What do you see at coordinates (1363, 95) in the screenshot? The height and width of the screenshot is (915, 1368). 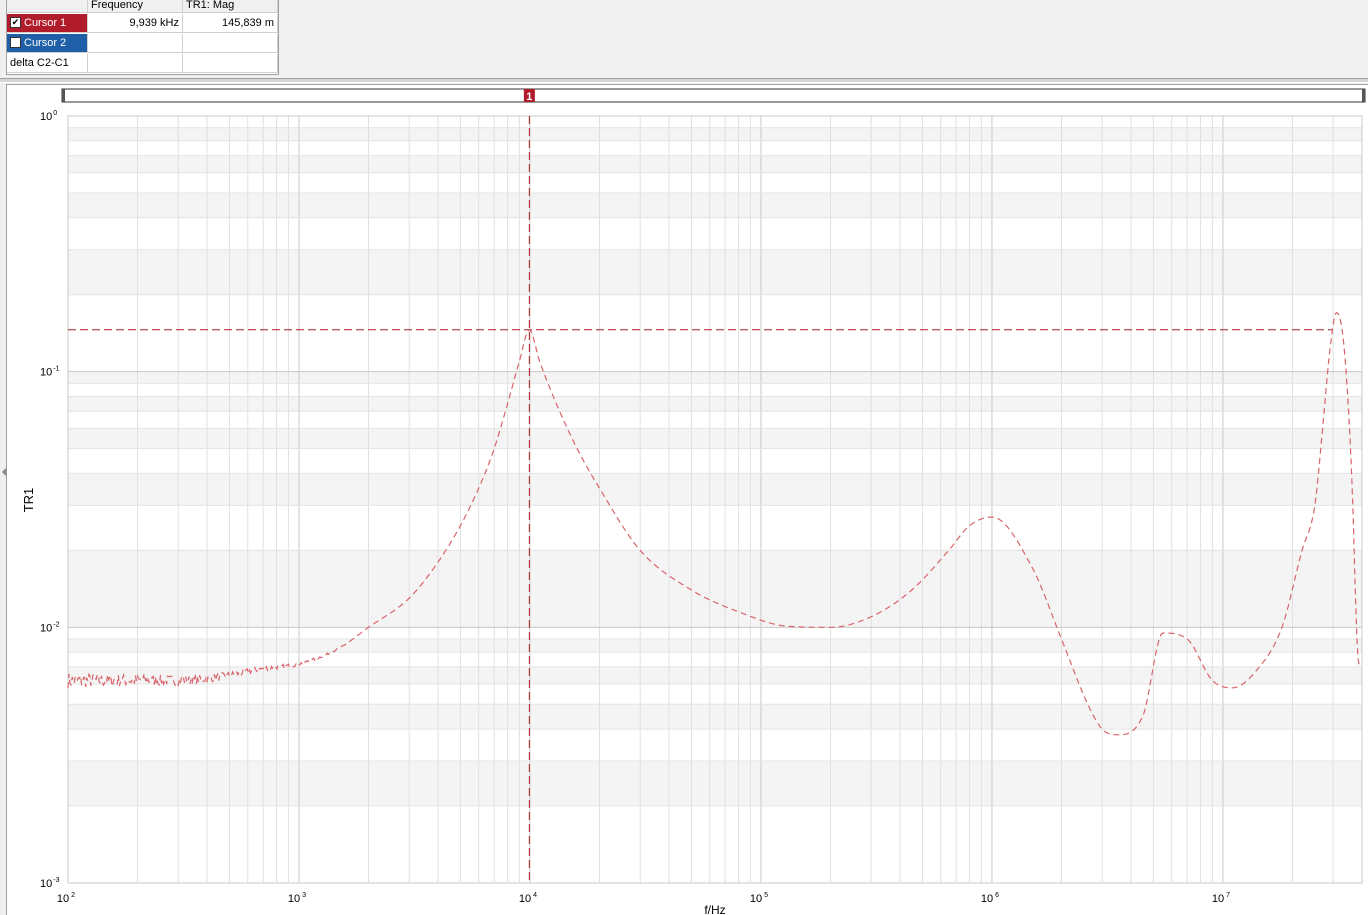 I see `scrub-bar-right-edge` at bounding box center [1363, 95].